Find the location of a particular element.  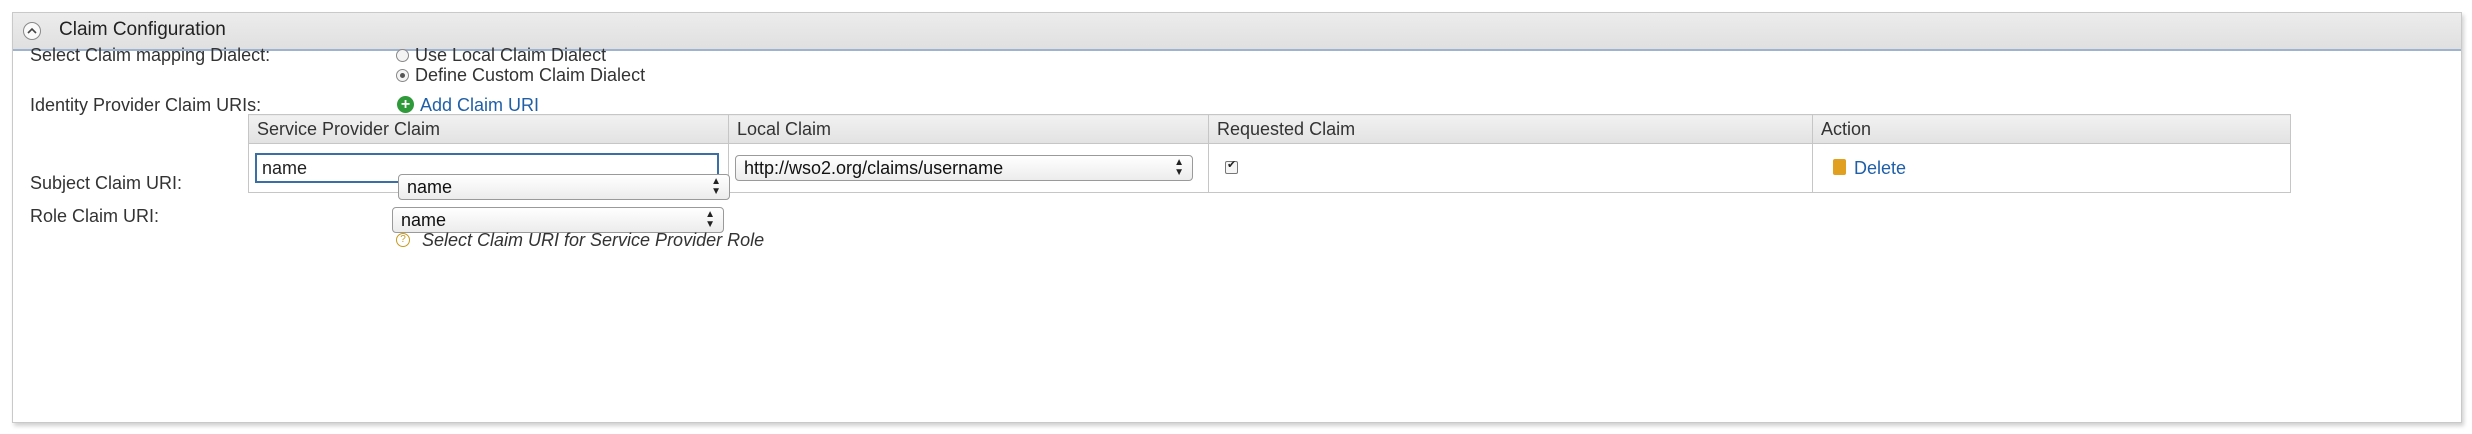

radio-button is located at coordinates (402, 55).